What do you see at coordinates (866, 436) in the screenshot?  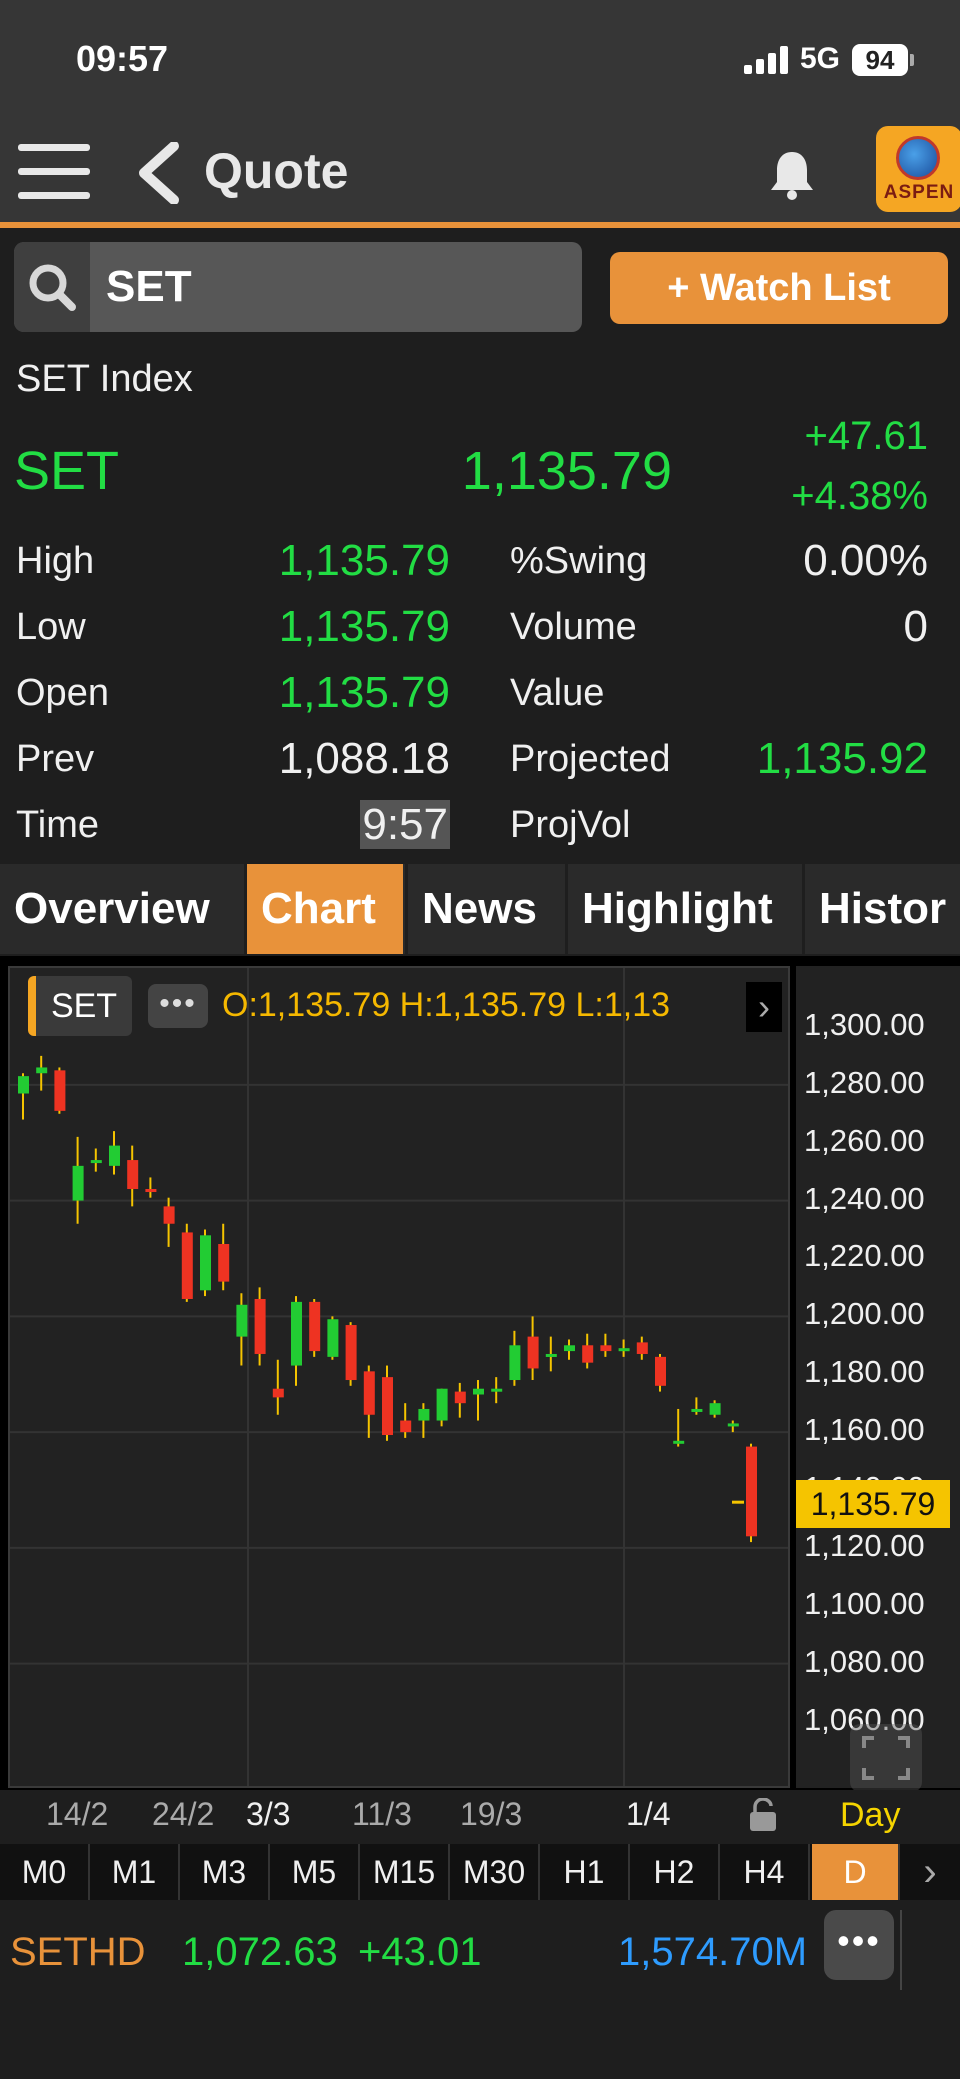 I see `price-change: +47.61` at bounding box center [866, 436].